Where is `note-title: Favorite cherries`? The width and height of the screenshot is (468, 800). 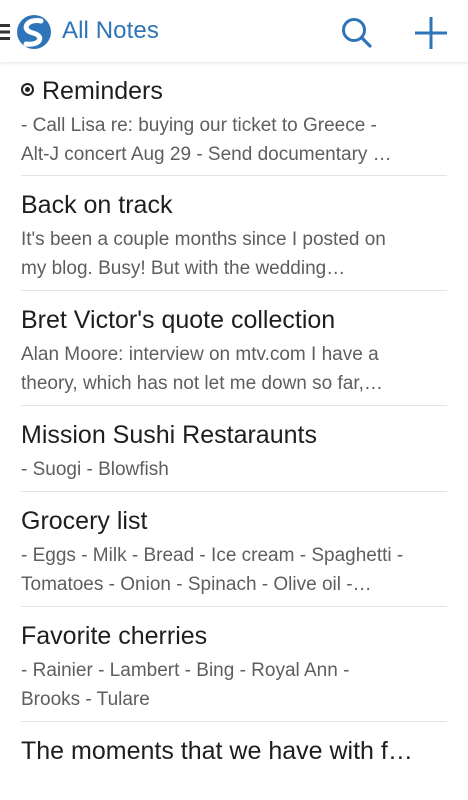 note-title: Favorite cherries is located at coordinates (114, 636).